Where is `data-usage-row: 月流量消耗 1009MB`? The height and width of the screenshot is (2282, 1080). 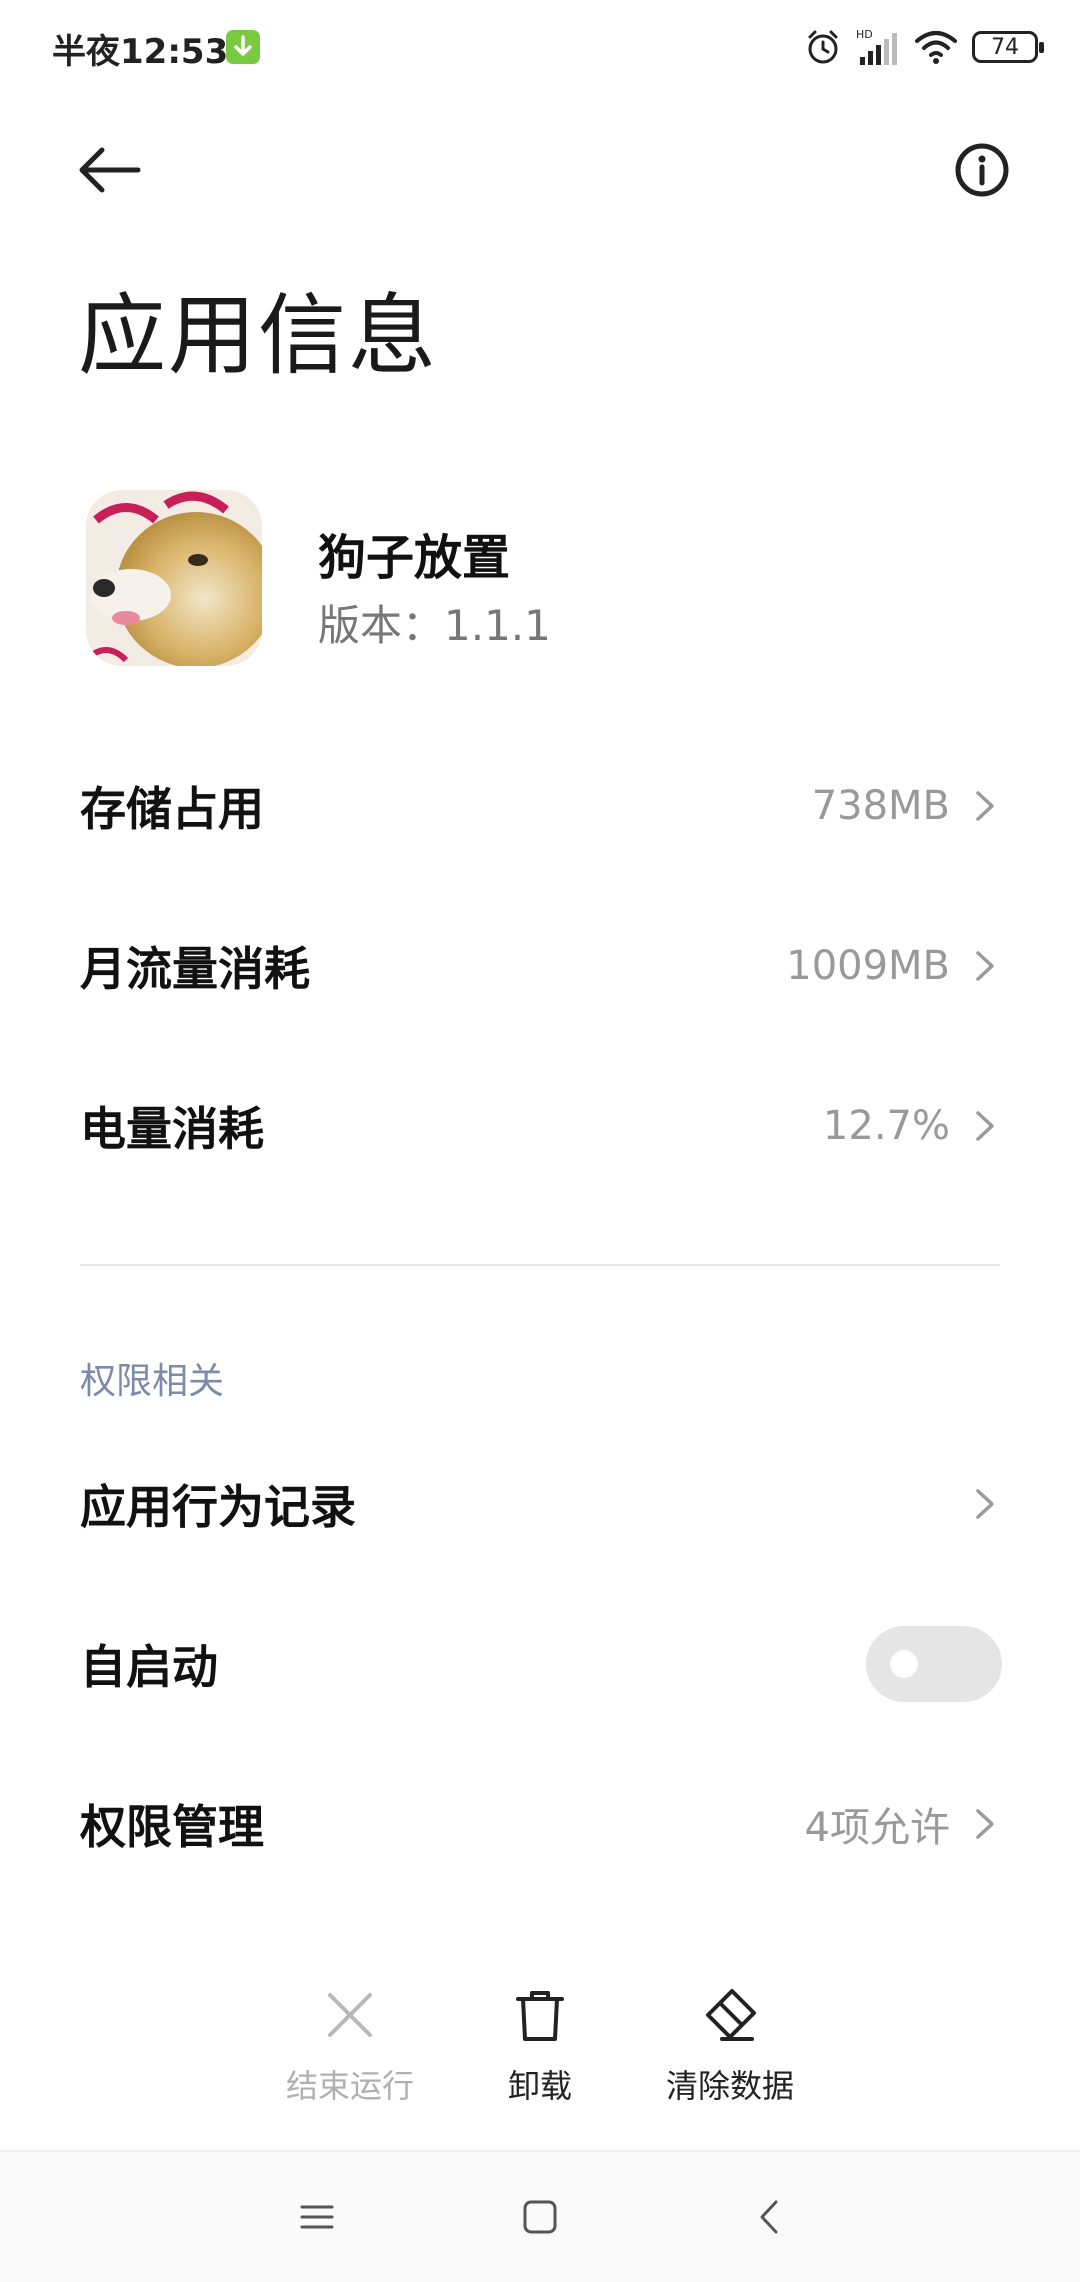 data-usage-row: 月流量消耗 1009MB is located at coordinates (540, 966).